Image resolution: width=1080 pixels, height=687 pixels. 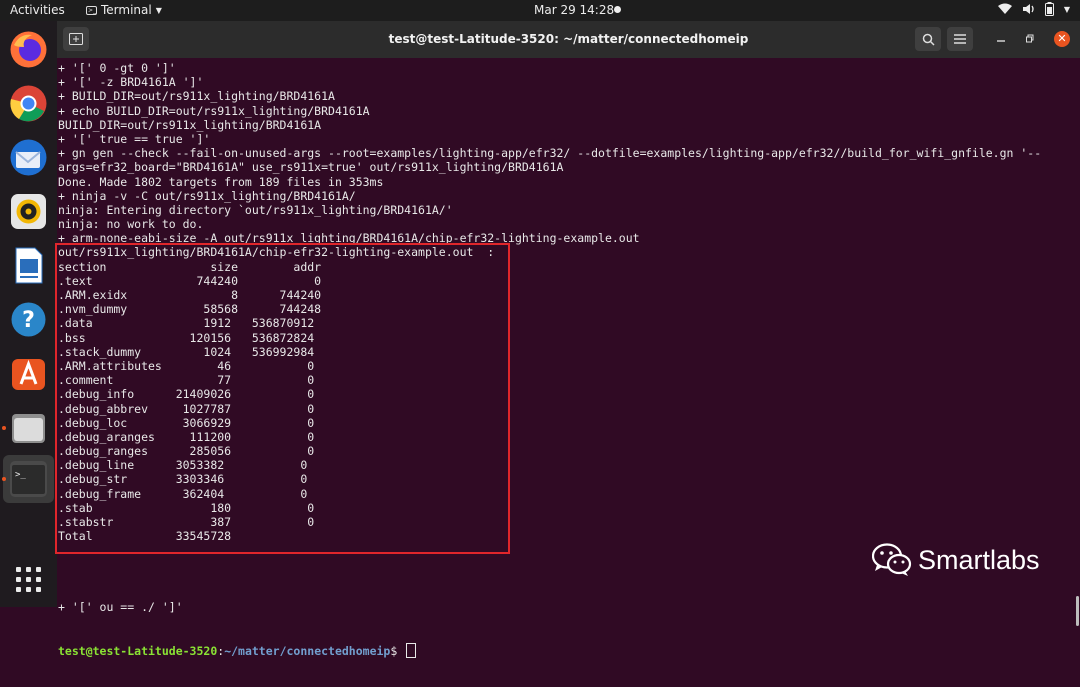 I want to click on search-icon, so click(x=928, y=39).